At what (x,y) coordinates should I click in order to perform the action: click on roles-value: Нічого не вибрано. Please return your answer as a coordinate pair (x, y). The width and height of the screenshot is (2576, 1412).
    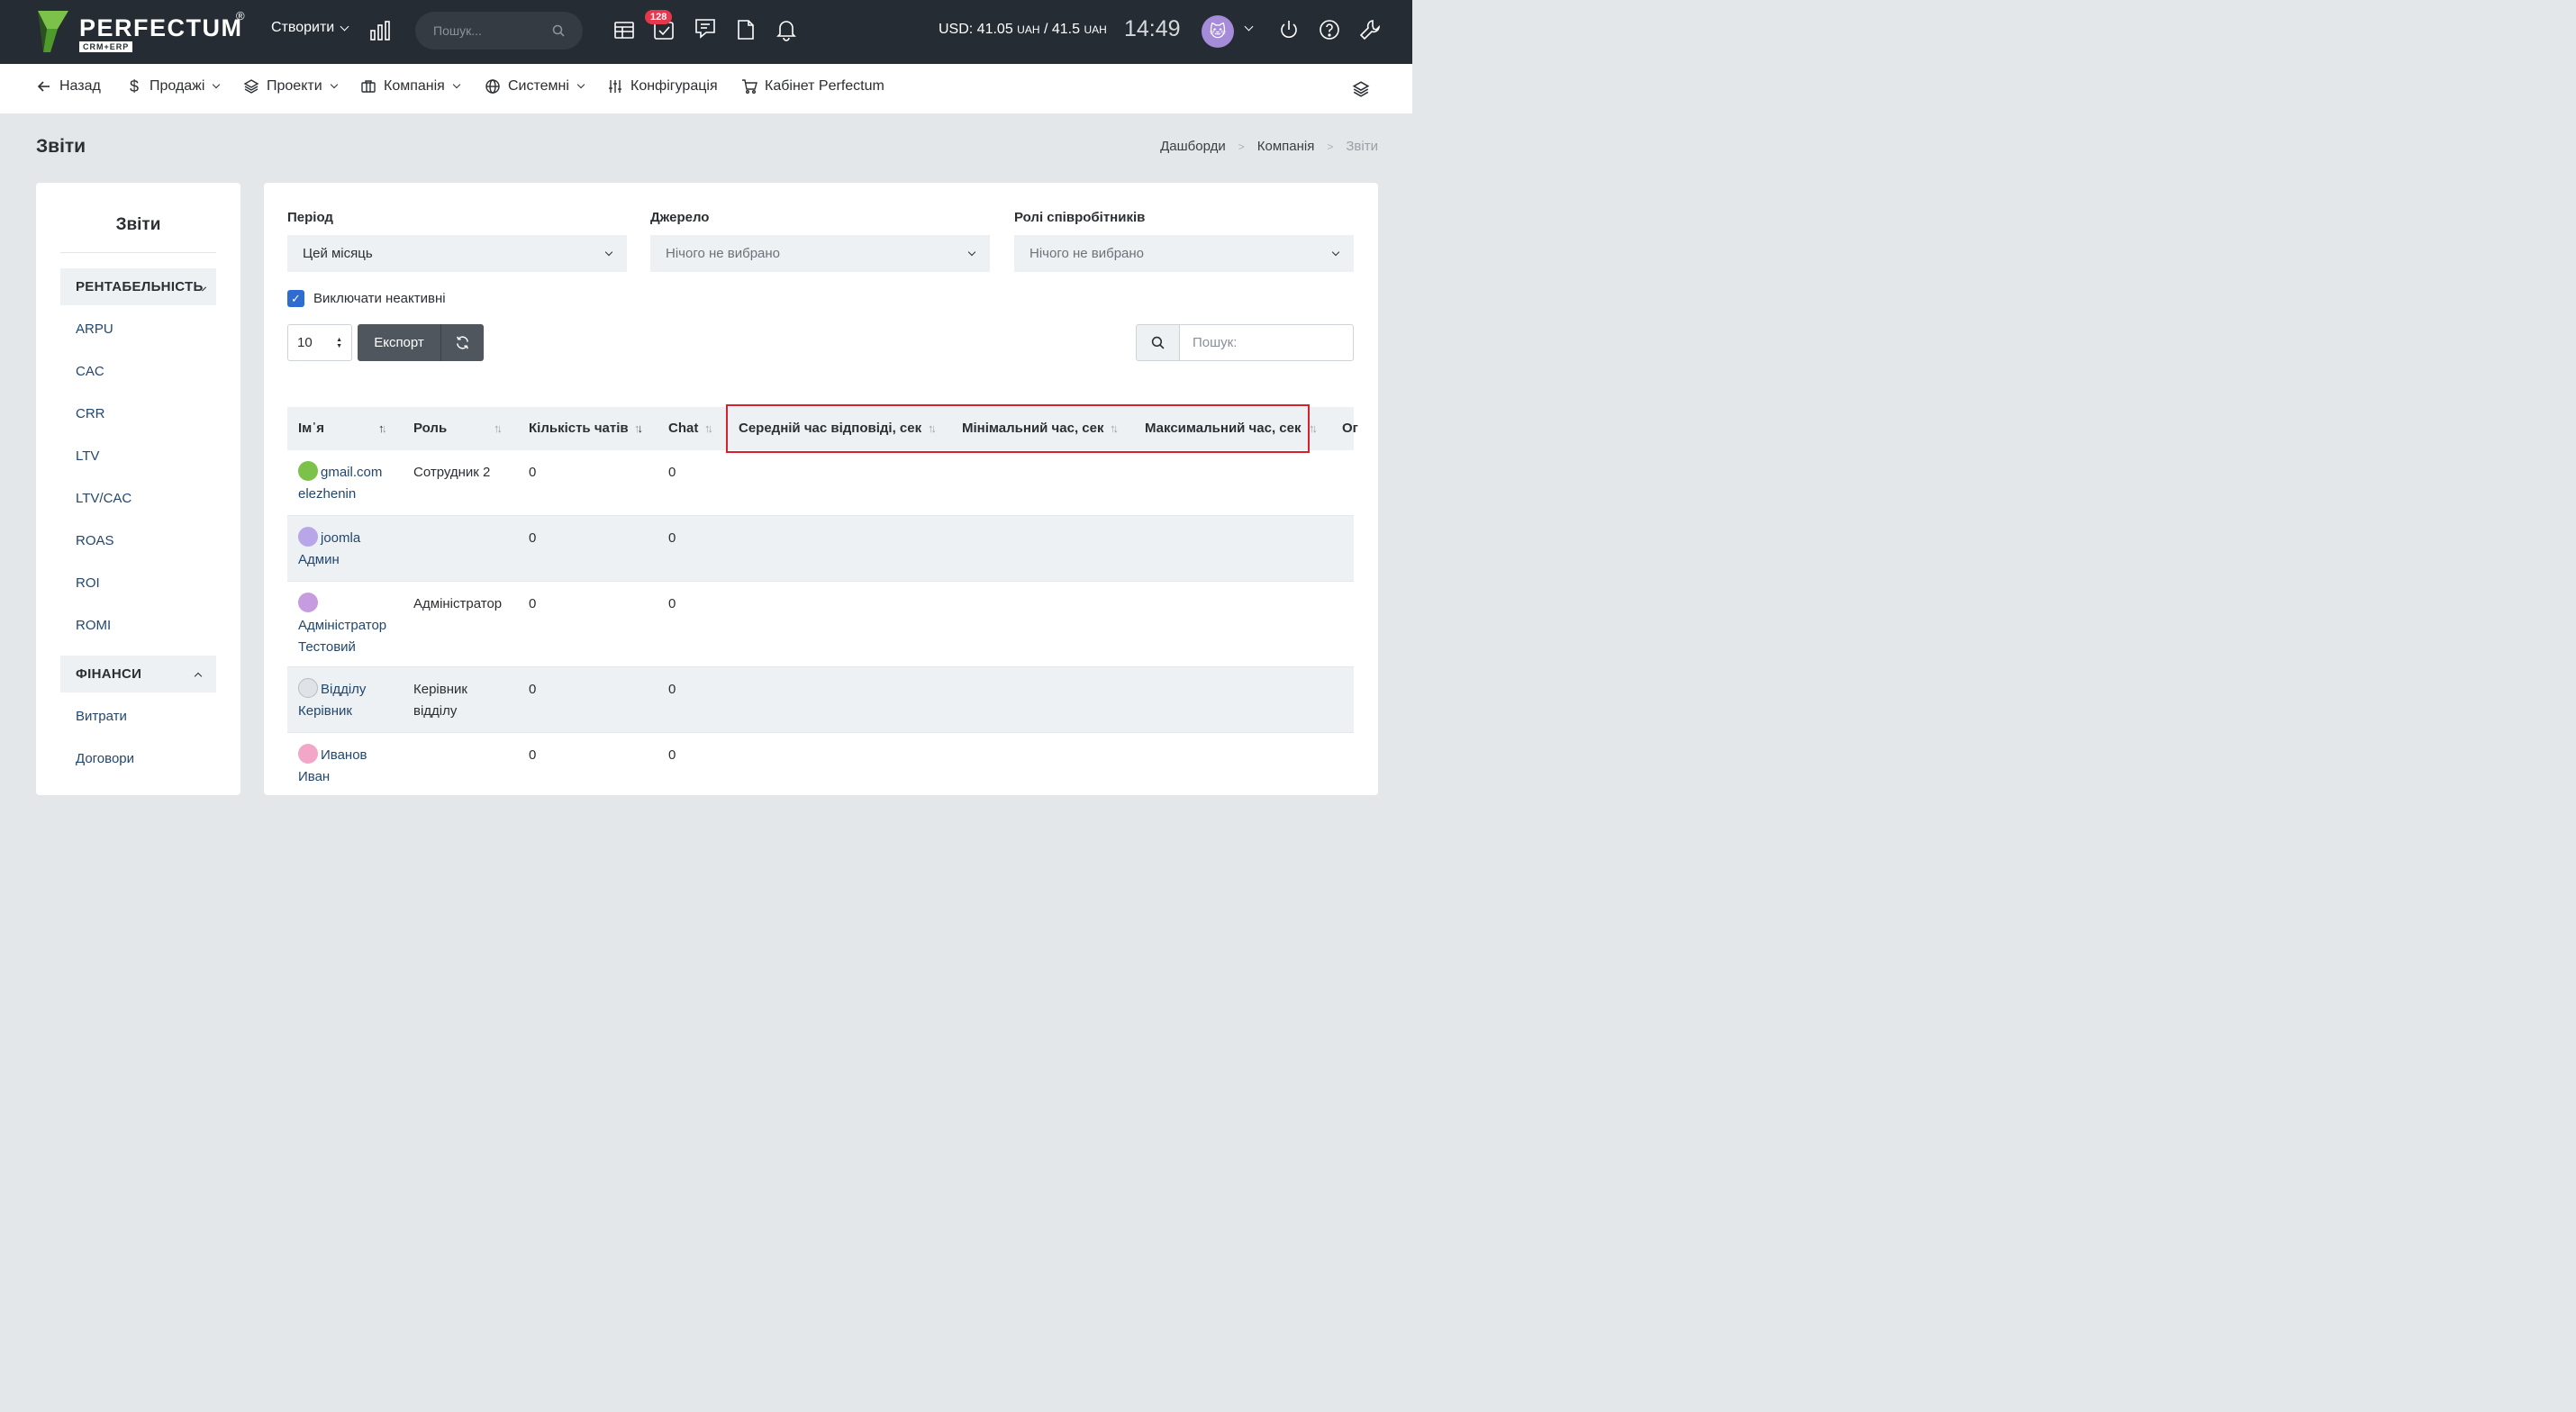
    Looking at the image, I should click on (1087, 254).